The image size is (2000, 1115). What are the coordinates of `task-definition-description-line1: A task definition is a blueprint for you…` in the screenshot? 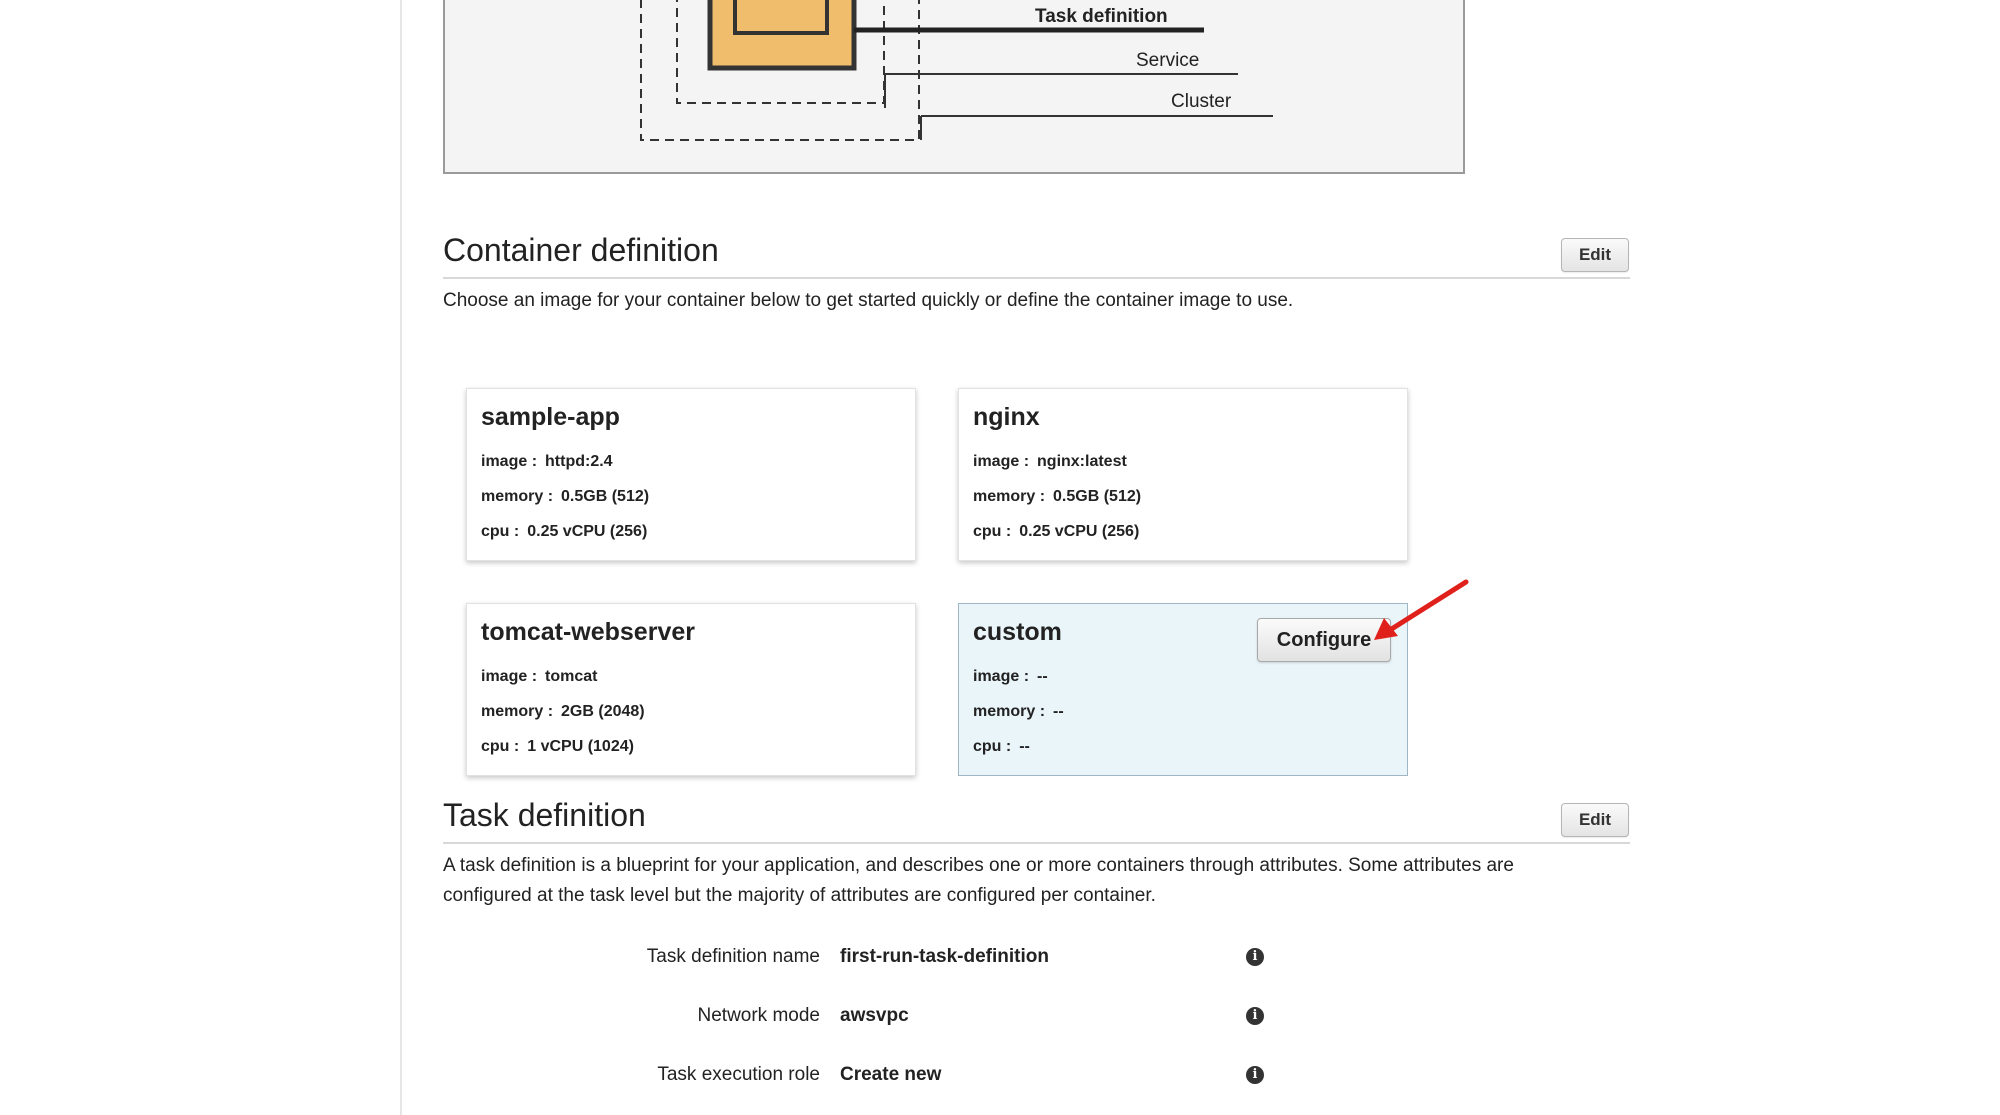 It's located at (978, 865).